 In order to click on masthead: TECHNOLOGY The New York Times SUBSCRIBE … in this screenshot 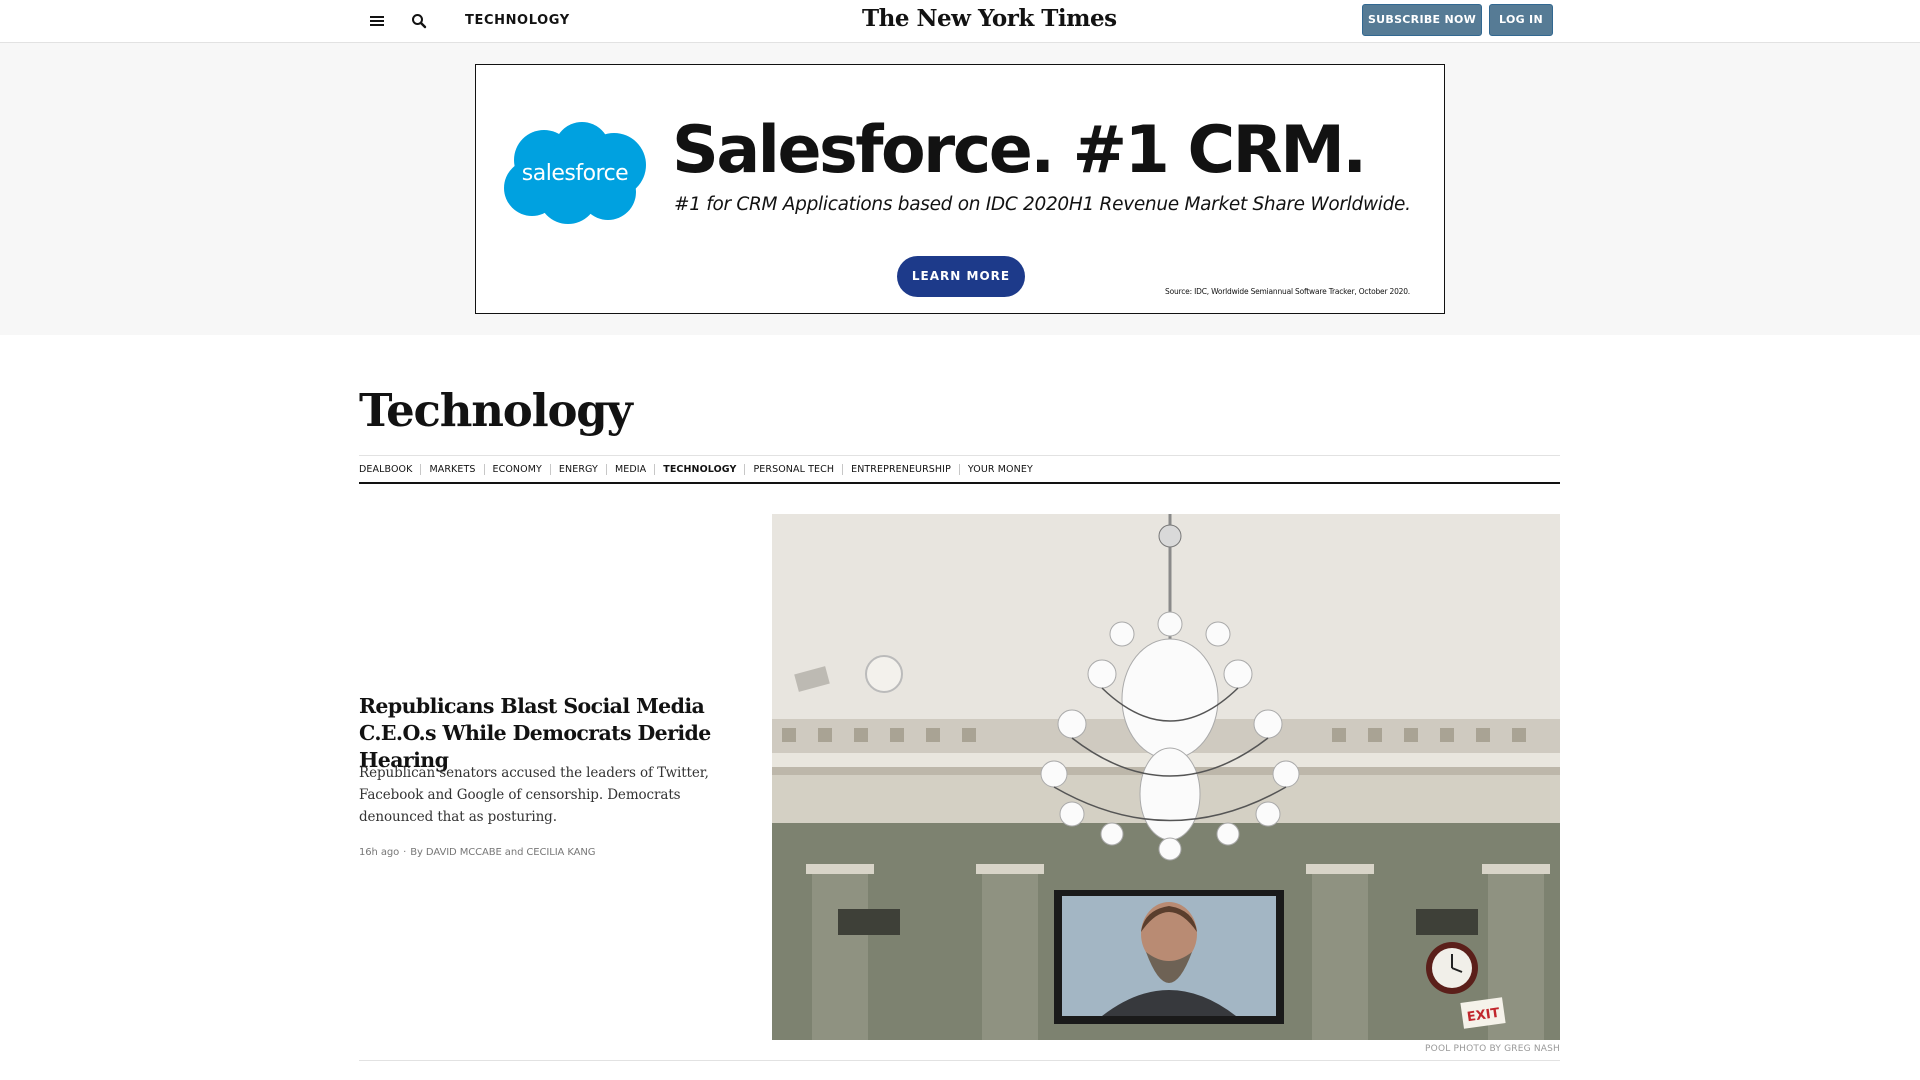, I will do `click(960, 21)`.